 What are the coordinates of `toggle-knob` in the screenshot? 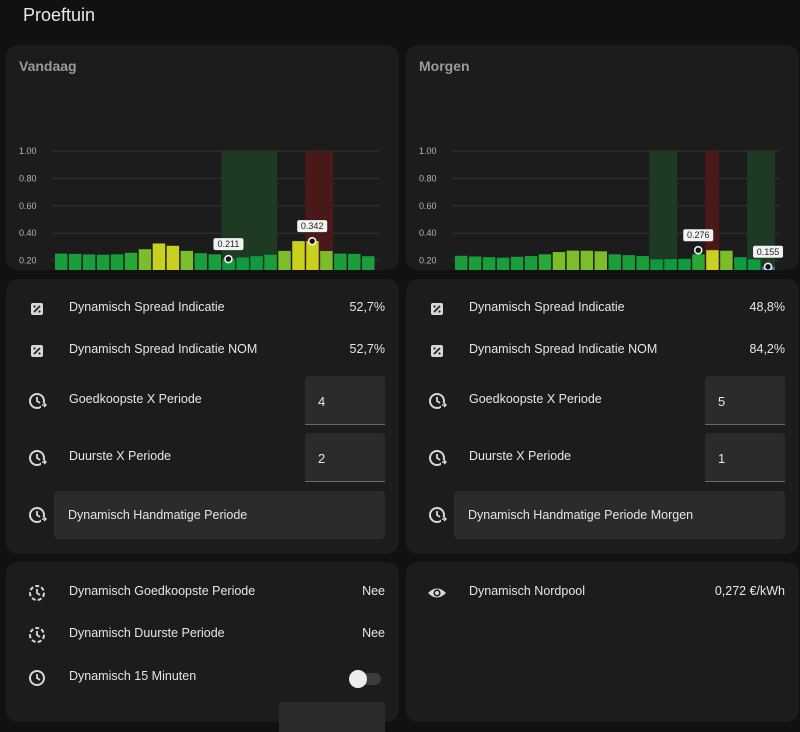 It's located at (358, 679).